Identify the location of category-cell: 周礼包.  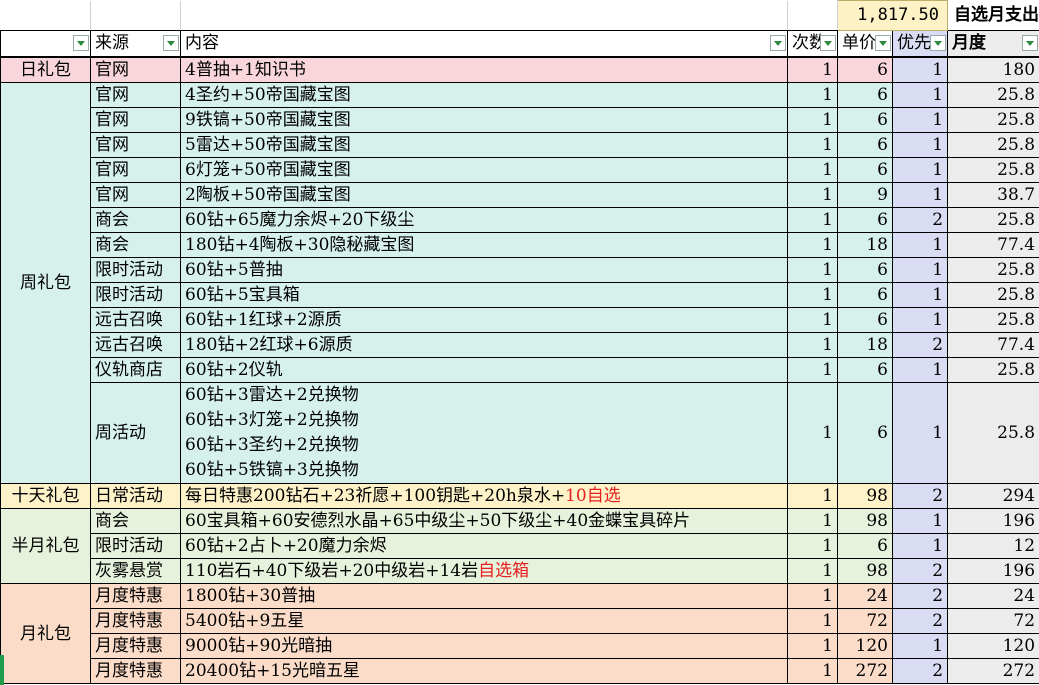
(45, 283).